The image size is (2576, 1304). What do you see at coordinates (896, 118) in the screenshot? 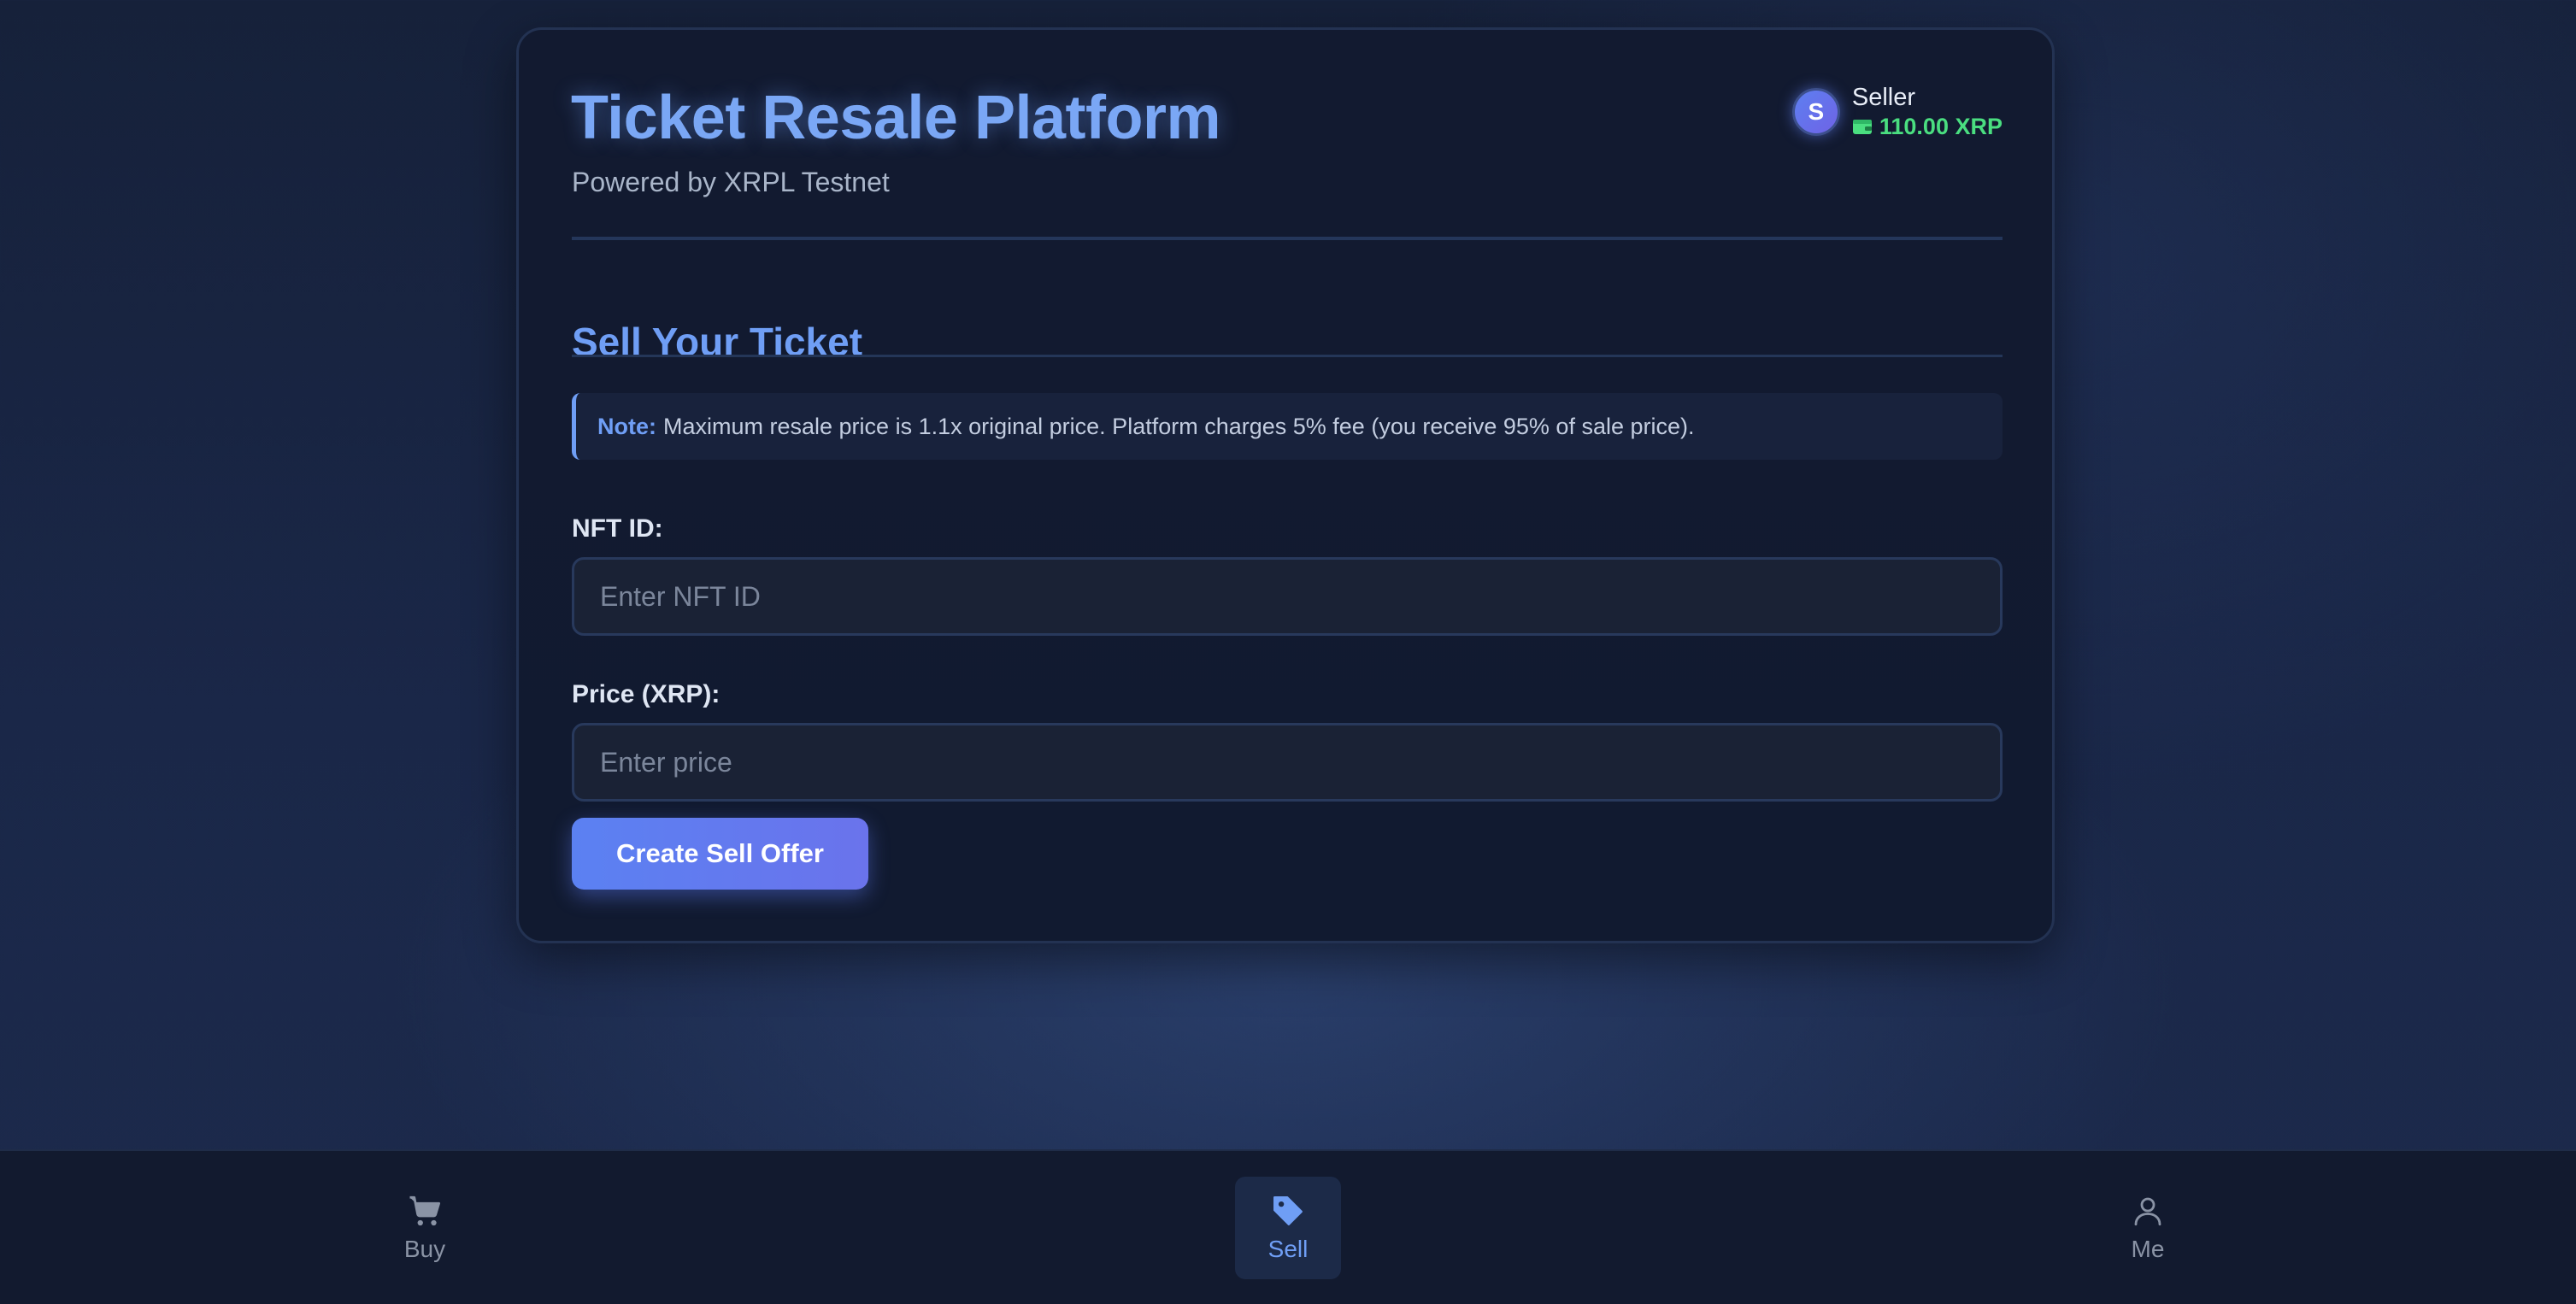
I see `page-title: Ticket Resale Platform` at bounding box center [896, 118].